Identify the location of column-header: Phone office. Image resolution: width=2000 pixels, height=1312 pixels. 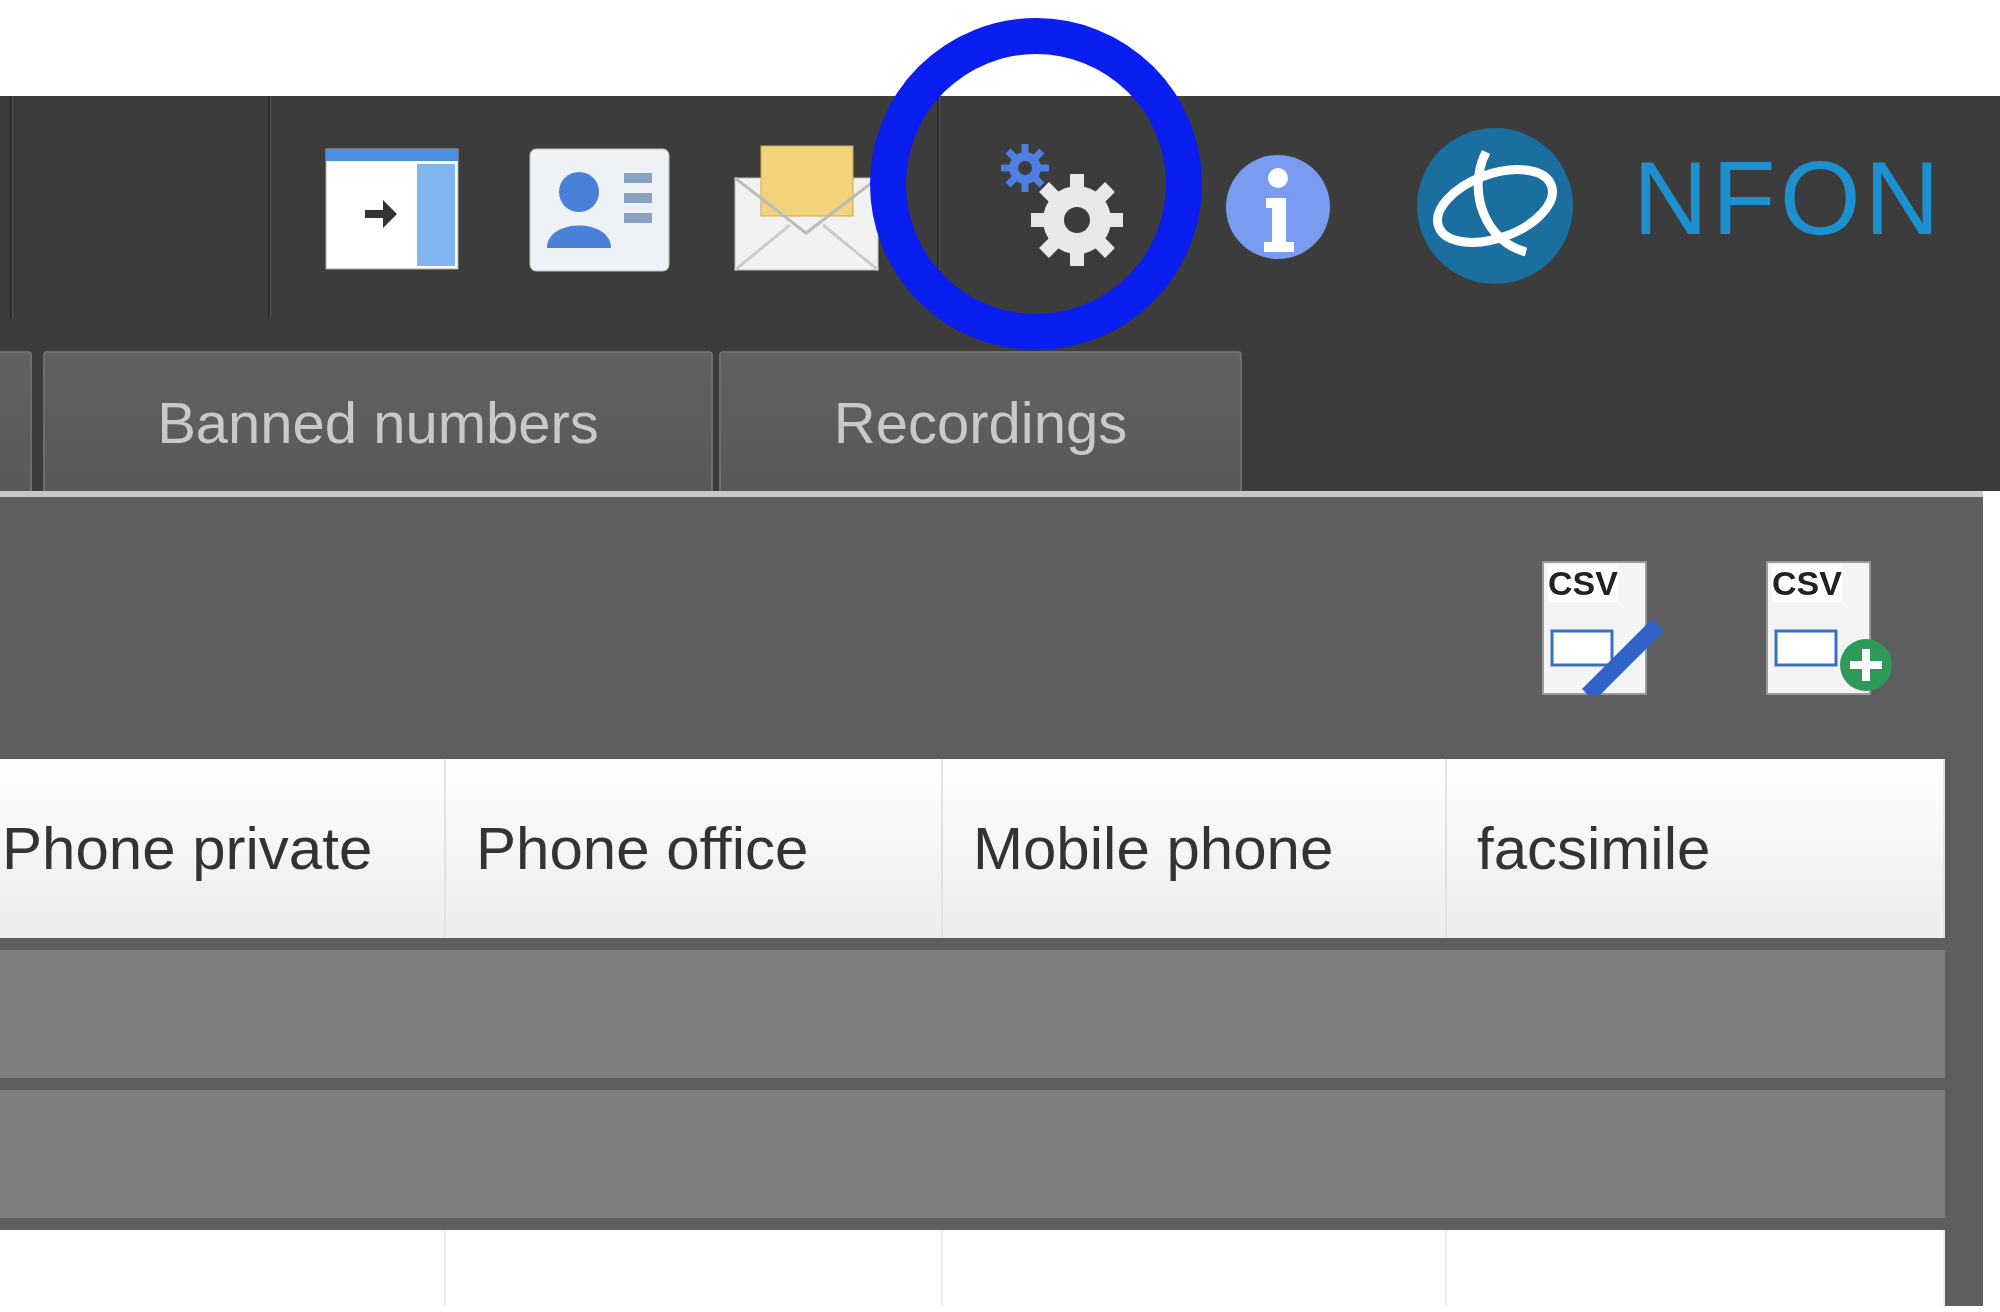
(694, 848).